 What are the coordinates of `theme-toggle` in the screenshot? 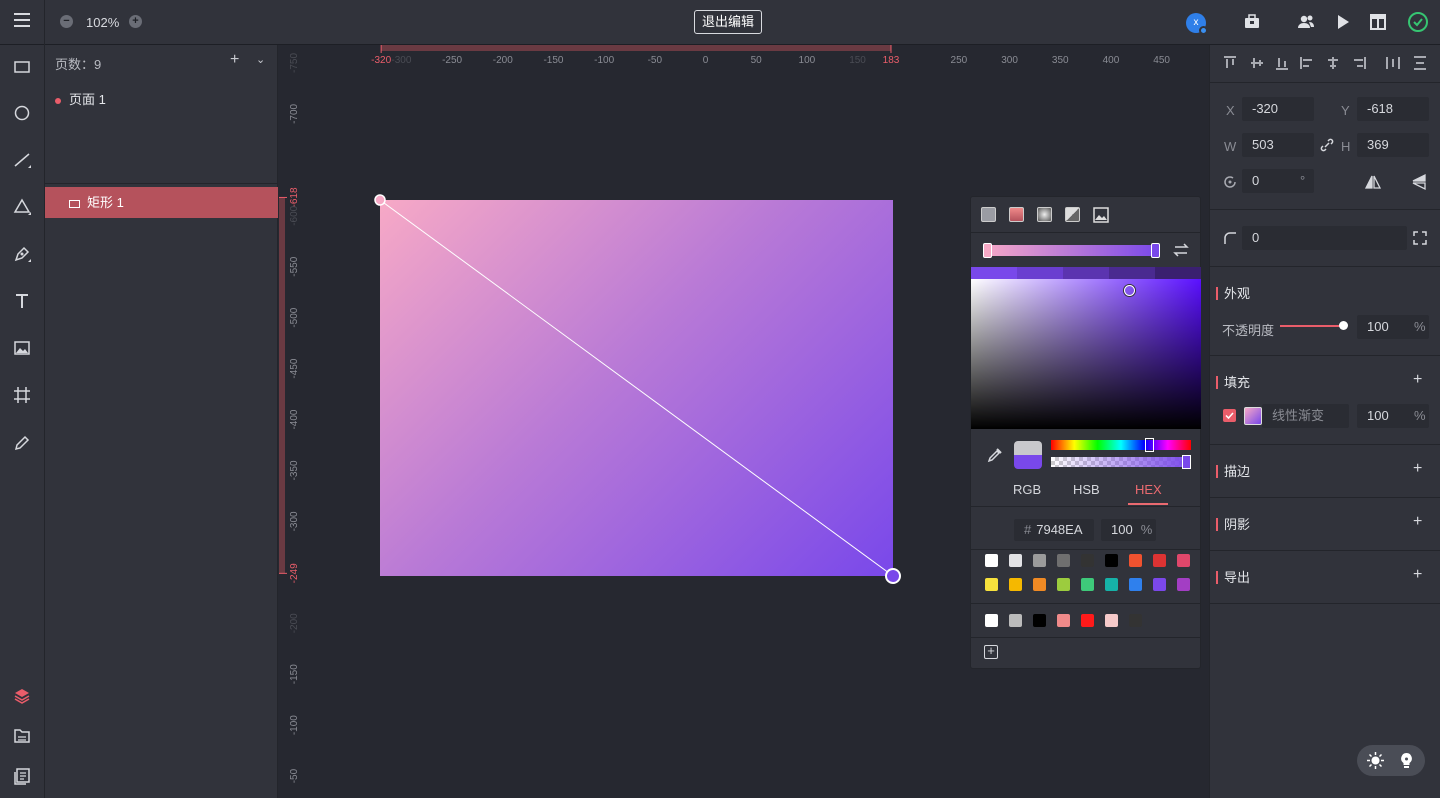 It's located at (1391, 760).